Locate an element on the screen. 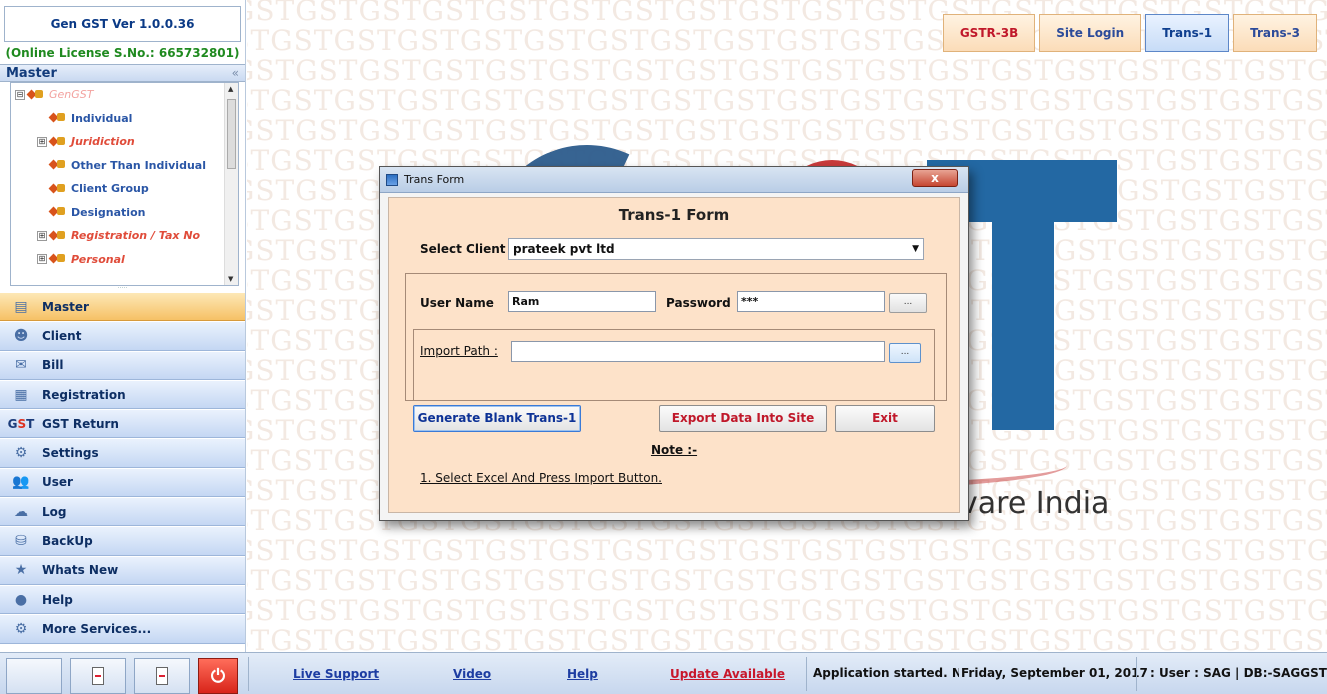 This screenshot has height=694, width=1327. tree-item: Client Group is located at coordinates (124, 189).